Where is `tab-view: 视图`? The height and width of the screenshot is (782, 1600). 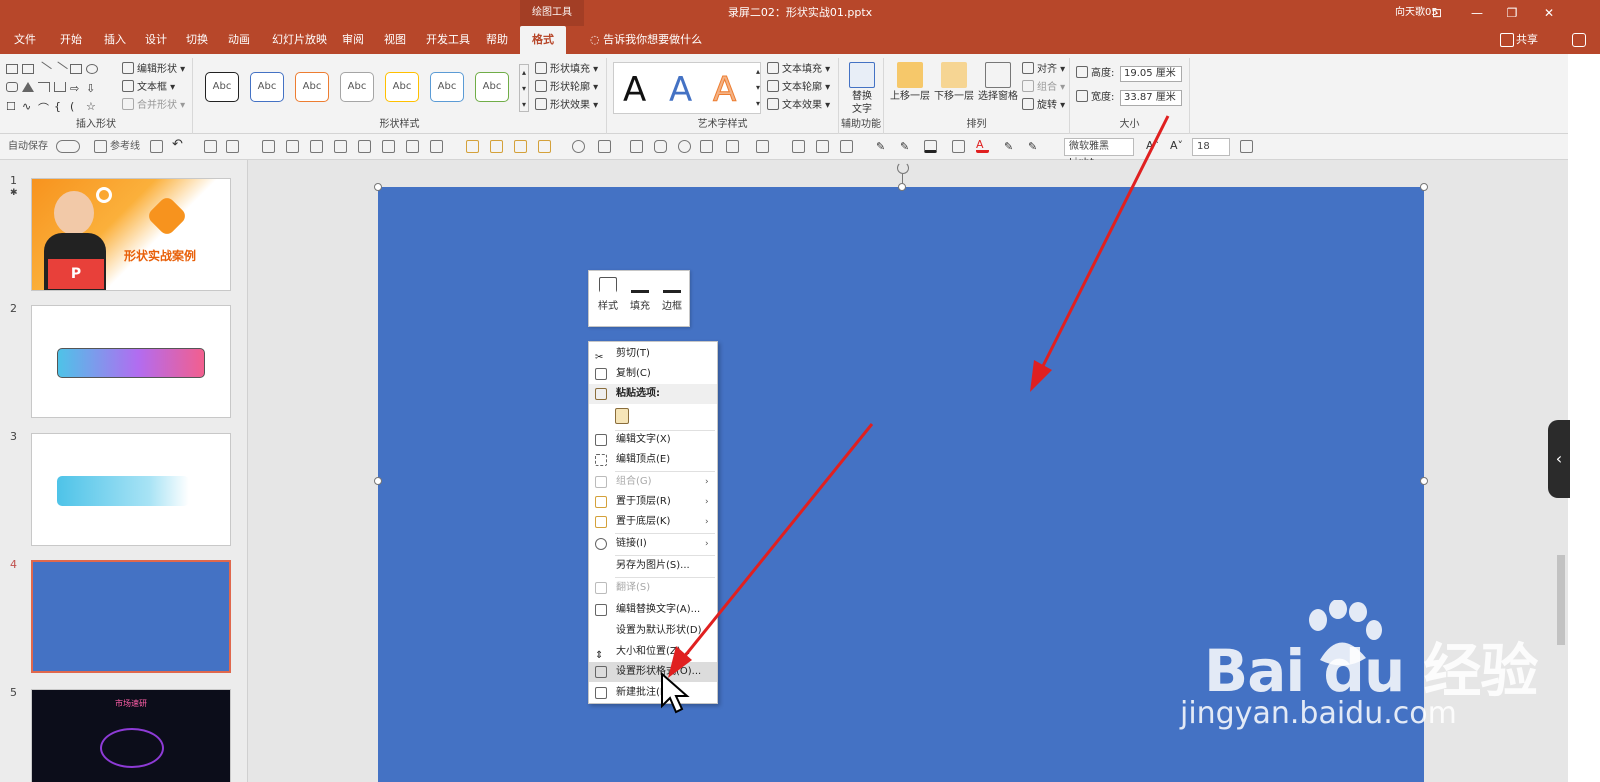 tab-view: 视图 is located at coordinates (395, 40).